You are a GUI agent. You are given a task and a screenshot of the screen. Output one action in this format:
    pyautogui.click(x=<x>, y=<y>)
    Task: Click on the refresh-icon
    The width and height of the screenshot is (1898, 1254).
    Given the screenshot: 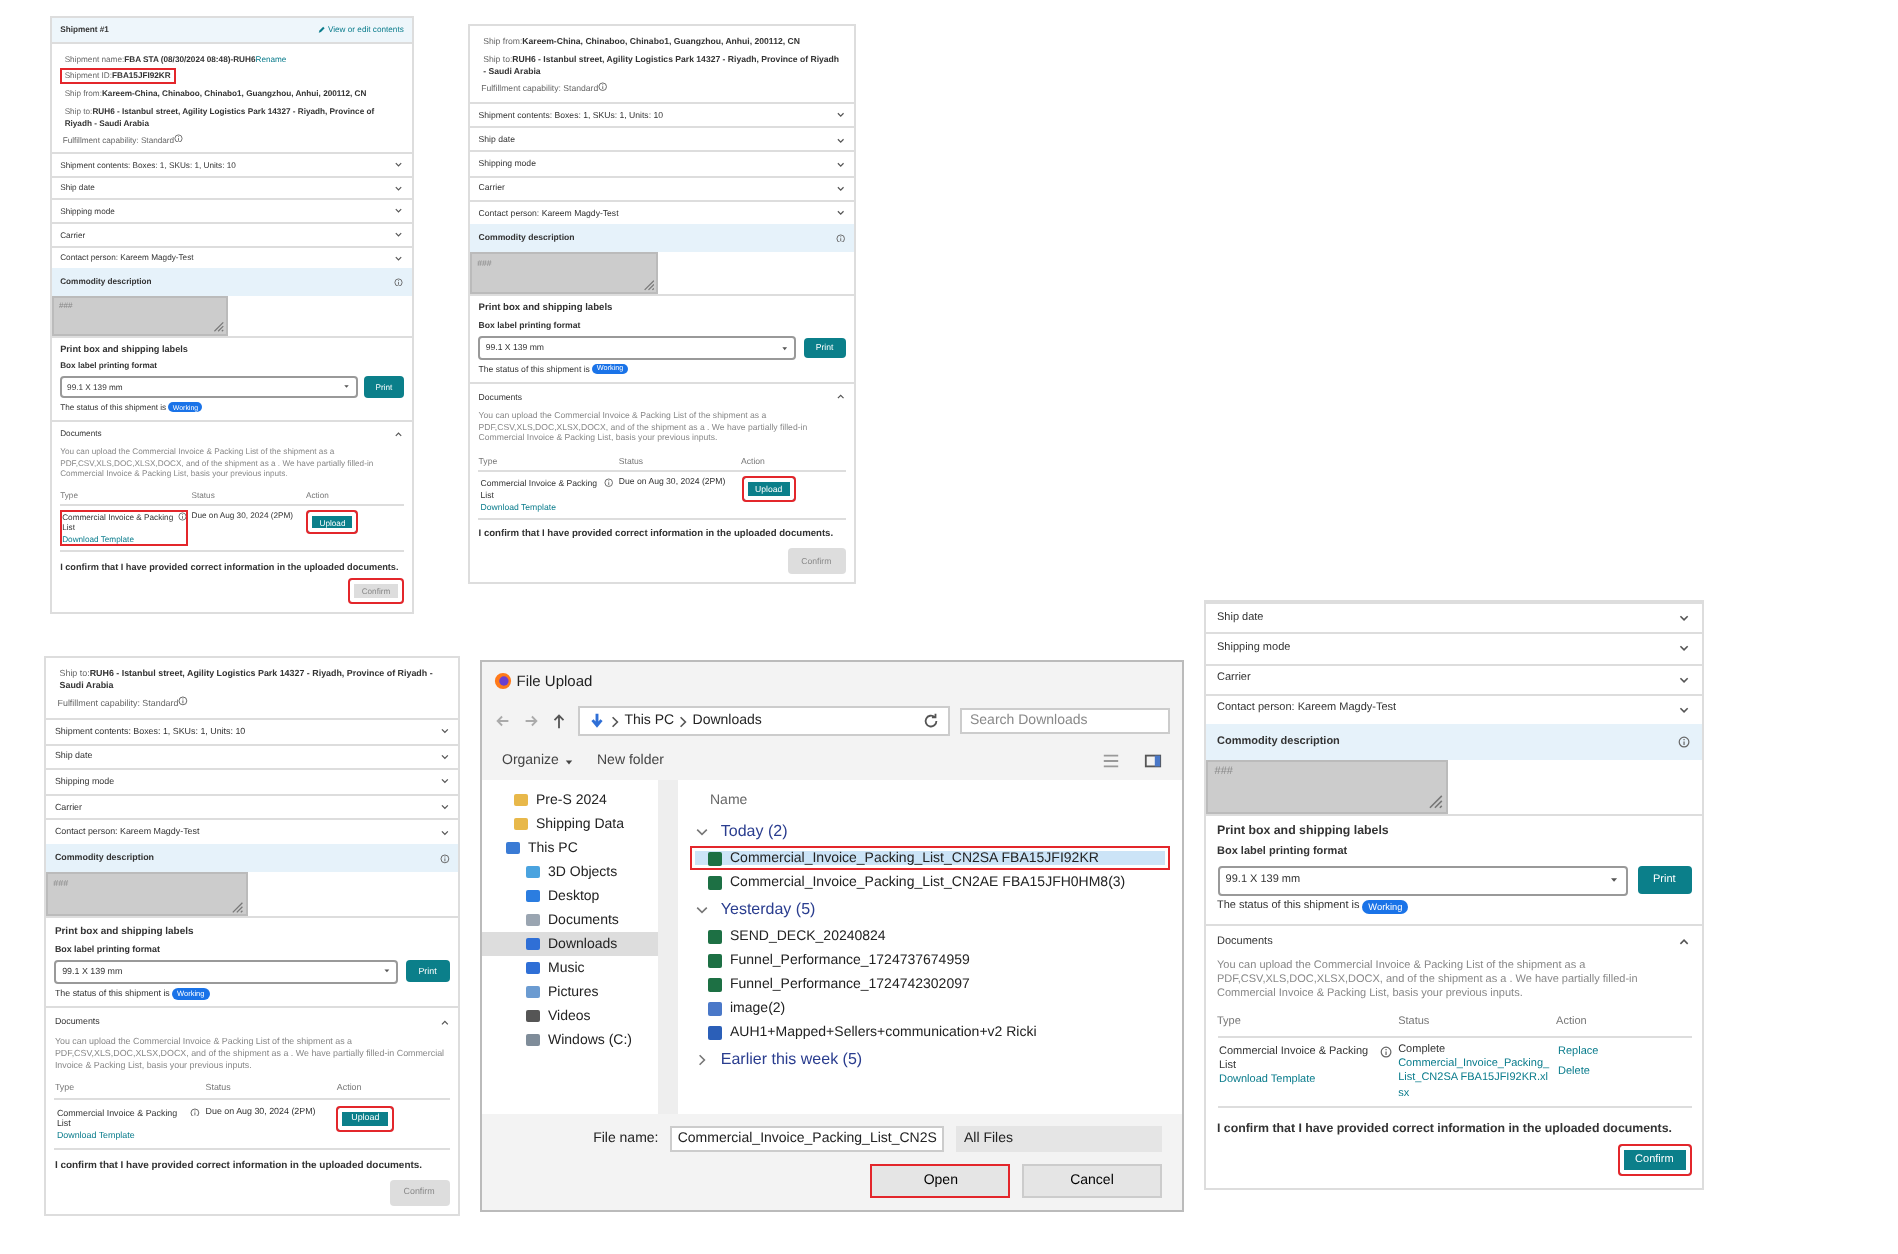 What is the action you would take?
    pyautogui.click(x=931, y=721)
    